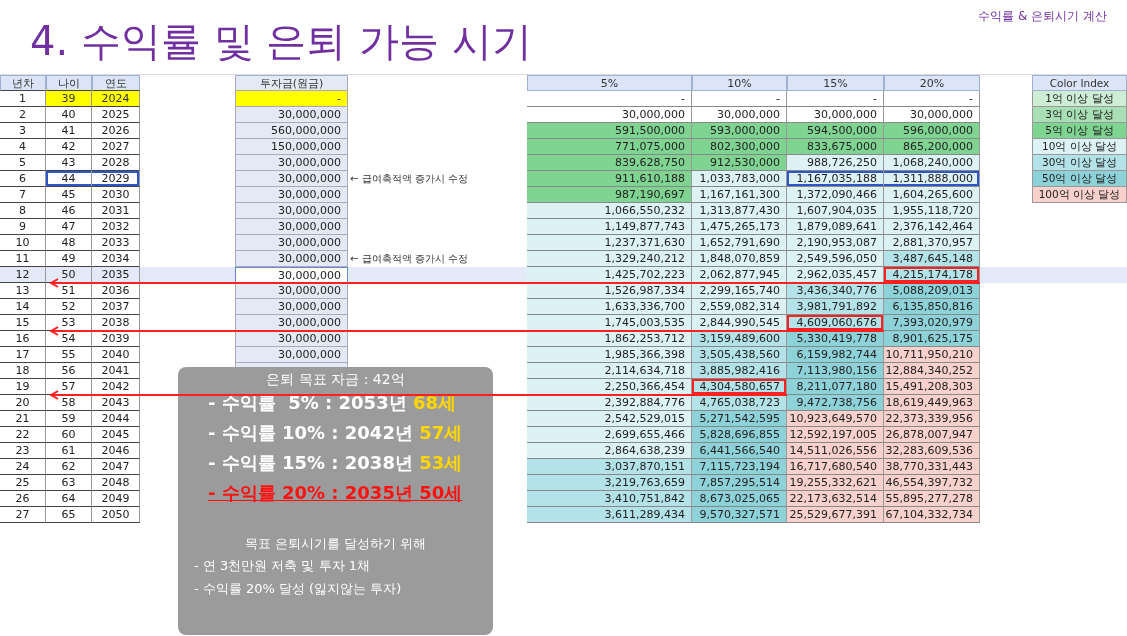  Describe the element at coordinates (739, 483) in the screenshot. I see `table-cell: 7,857,295,514` at that location.